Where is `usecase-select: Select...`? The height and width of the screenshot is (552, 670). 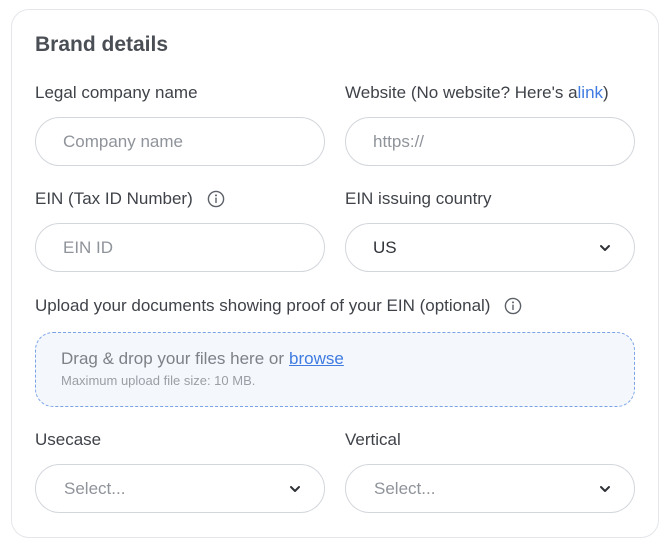 usecase-select: Select... is located at coordinates (180, 488).